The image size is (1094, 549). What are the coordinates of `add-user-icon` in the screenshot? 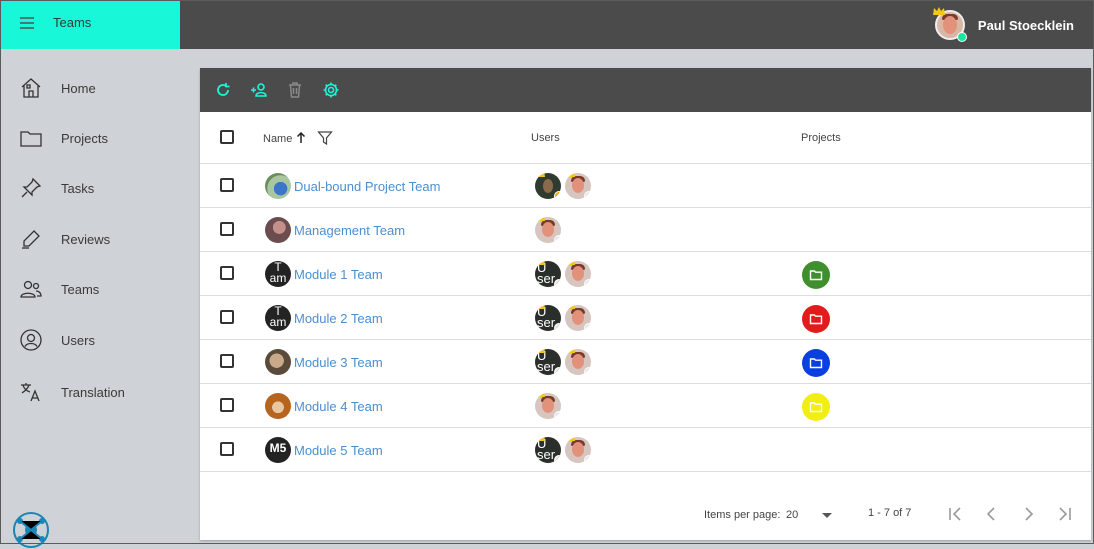 It's located at (259, 90).